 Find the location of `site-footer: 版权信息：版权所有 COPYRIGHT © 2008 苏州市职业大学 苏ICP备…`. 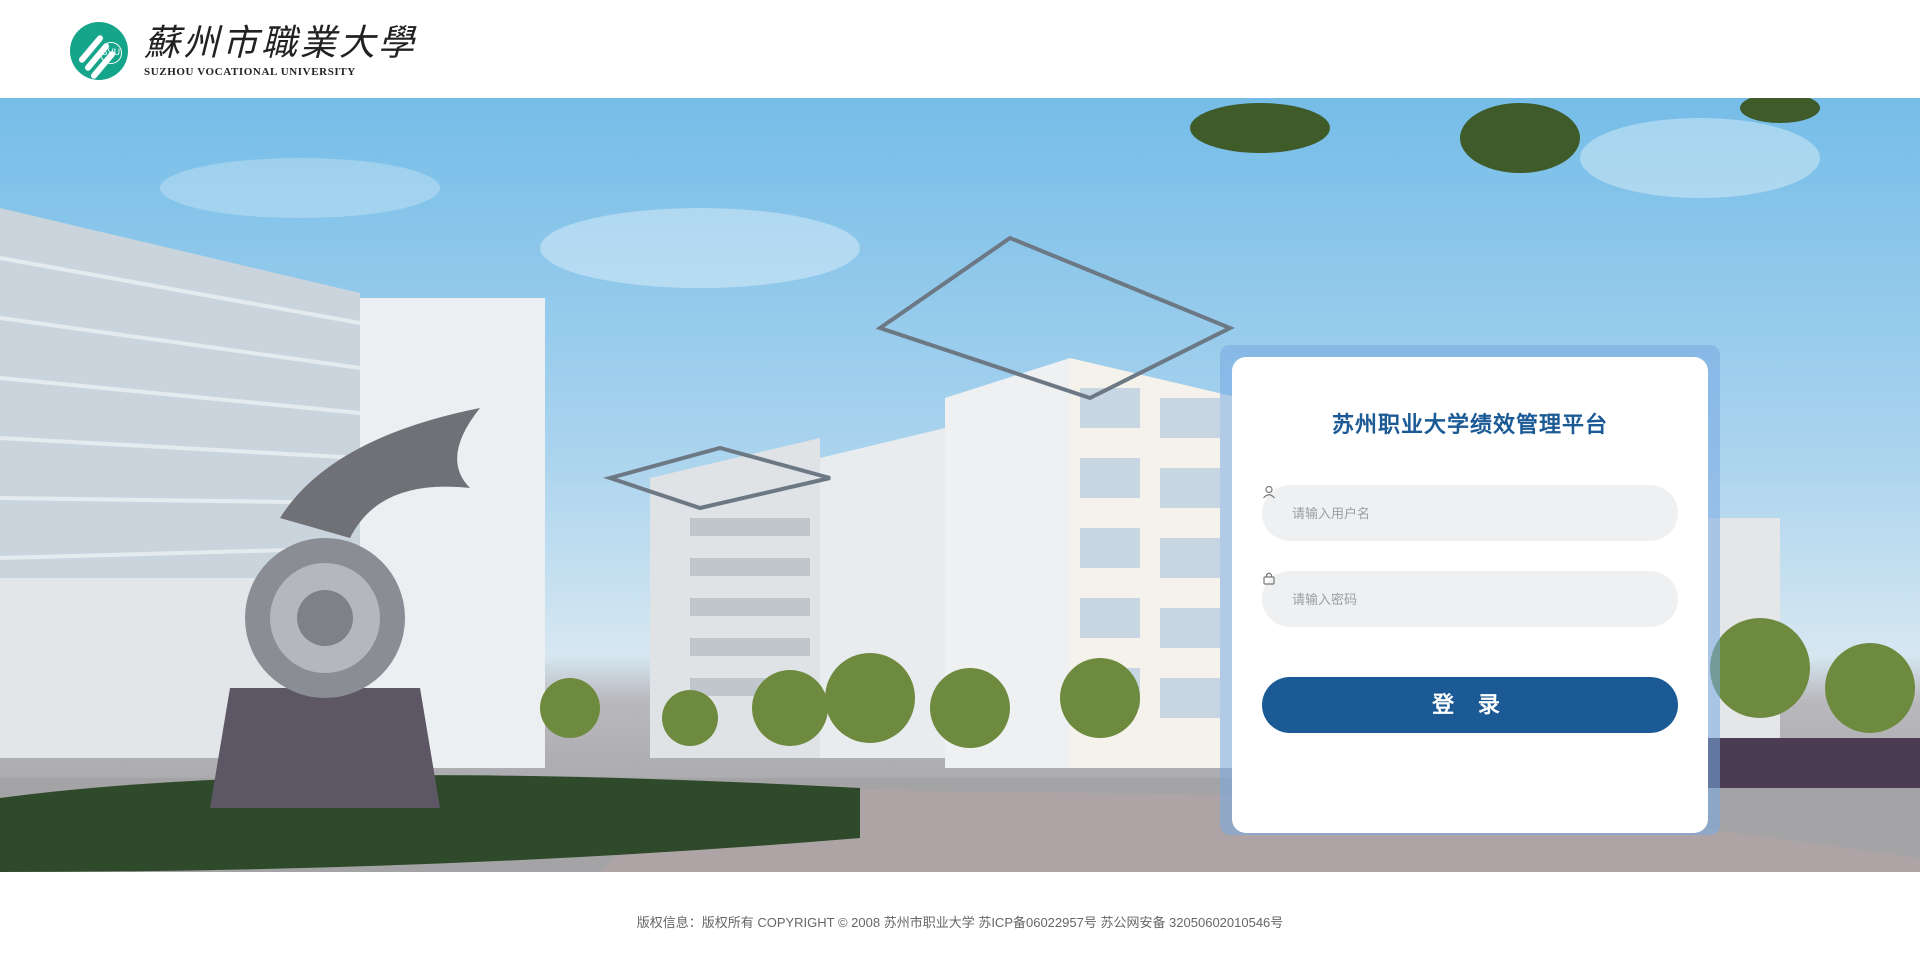

site-footer: 版权信息：版权所有 COPYRIGHT © 2008 苏州市职业大学 苏ICP备… is located at coordinates (960, 920).